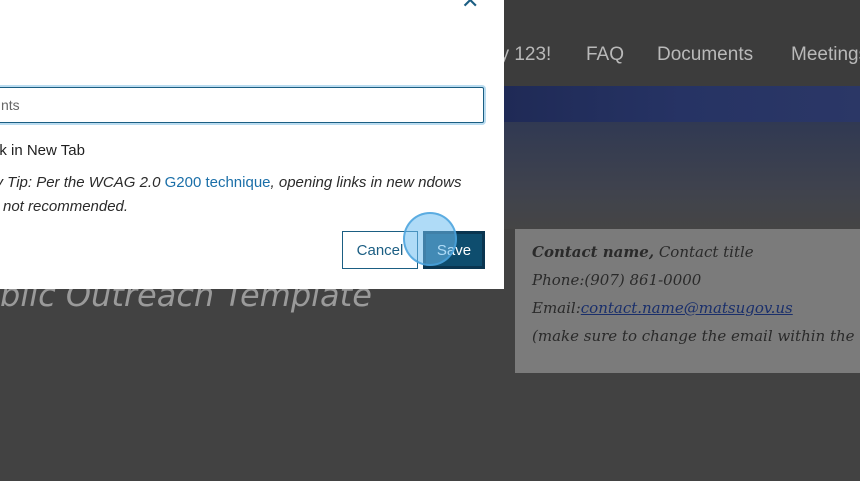 The height and width of the screenshot is (481, 860). I want to click on contact-phone: Phone:(907) 861-0000, so click(617, 280).